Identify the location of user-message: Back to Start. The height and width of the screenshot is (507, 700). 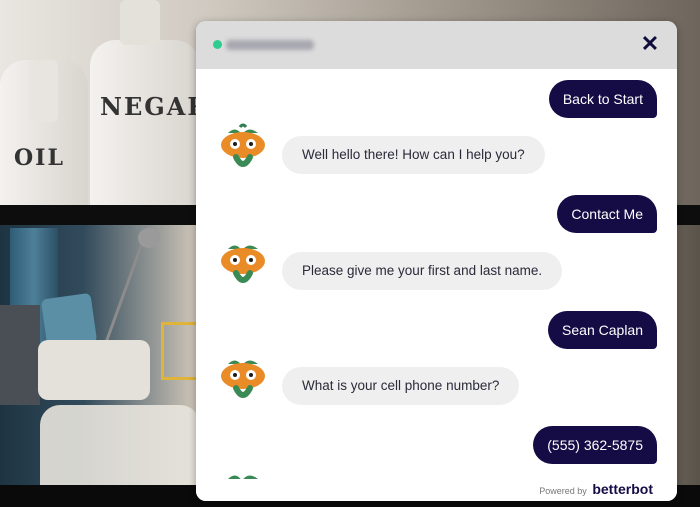
(602, 99).